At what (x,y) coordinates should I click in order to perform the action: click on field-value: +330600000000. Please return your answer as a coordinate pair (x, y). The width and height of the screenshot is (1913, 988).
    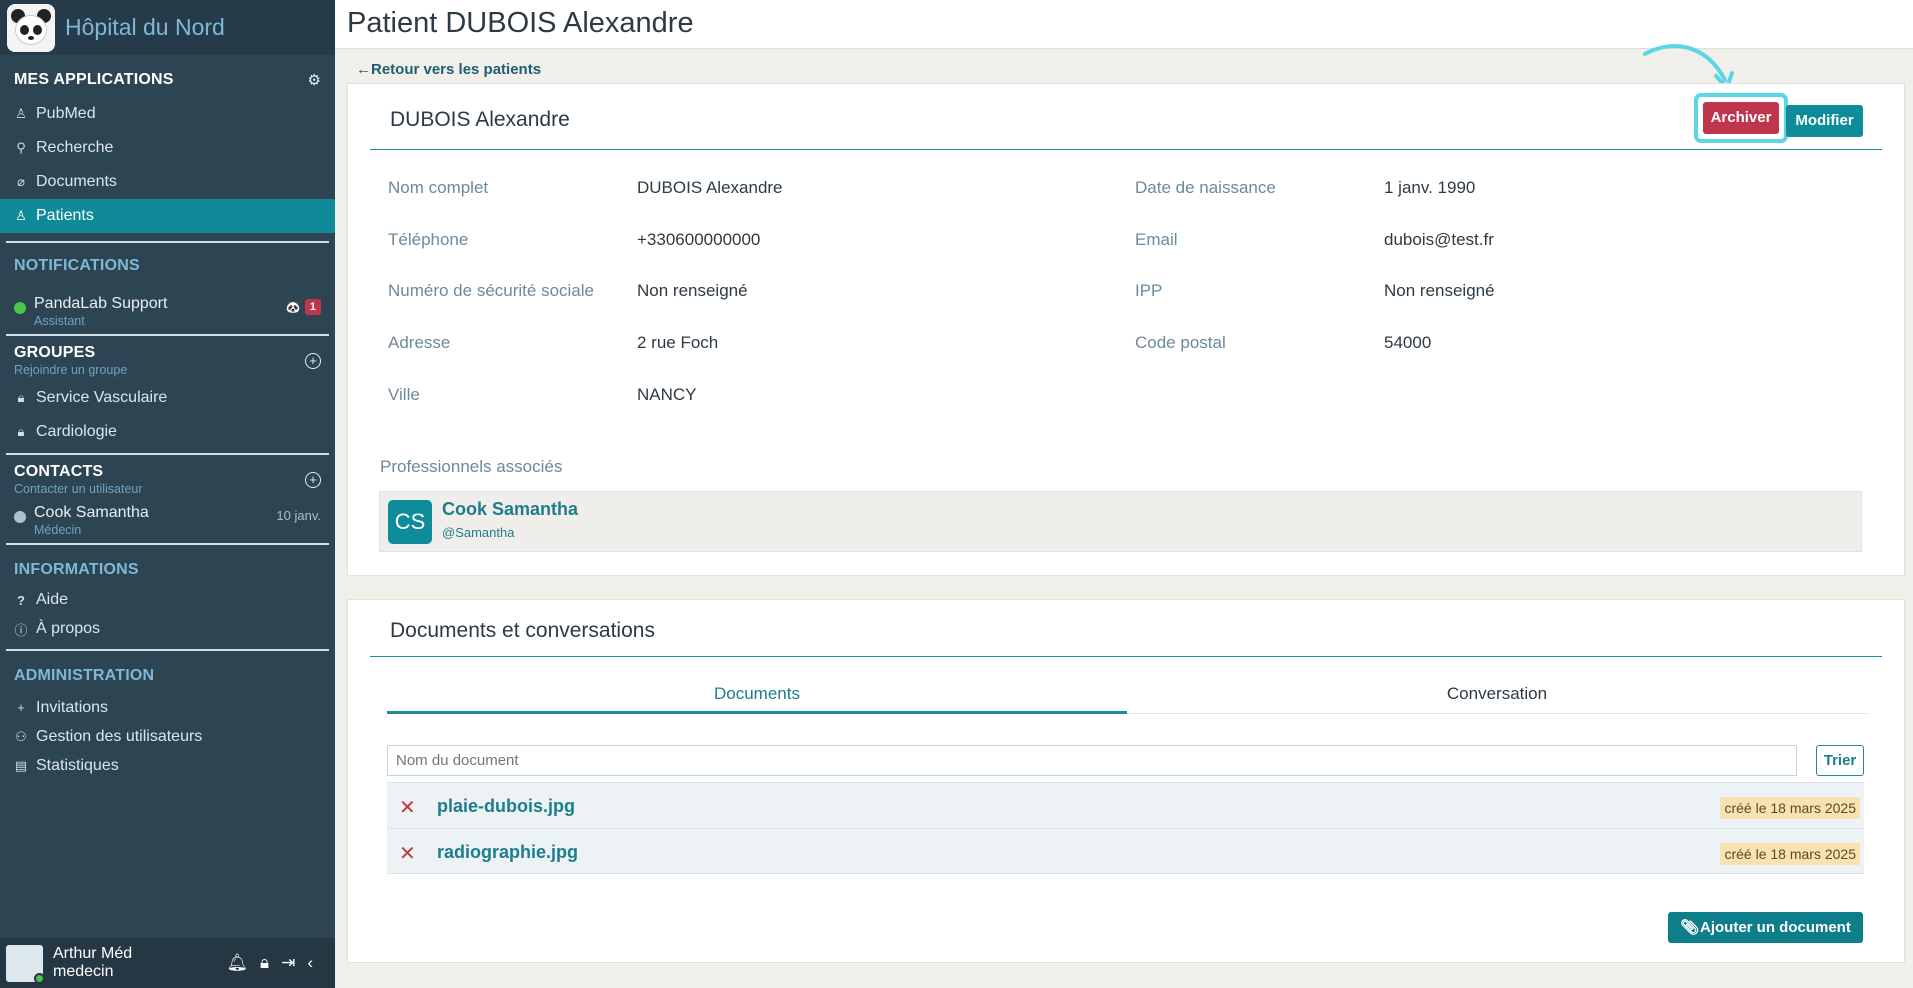
    Looking at the image, I should click on (699, 239).